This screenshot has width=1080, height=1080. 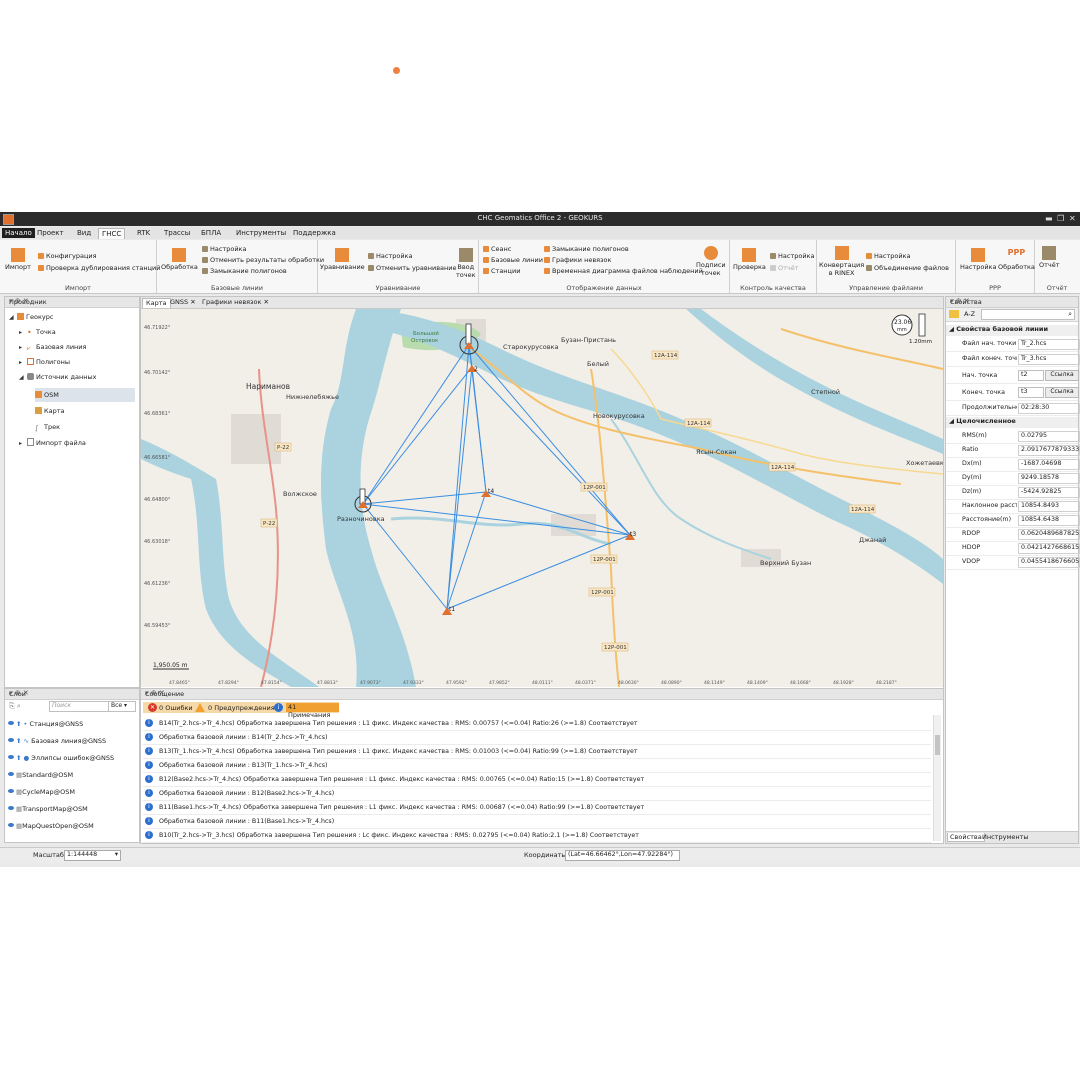 I want to click on merge-files-button: Объединение файлов, so click(x=907, y=268).